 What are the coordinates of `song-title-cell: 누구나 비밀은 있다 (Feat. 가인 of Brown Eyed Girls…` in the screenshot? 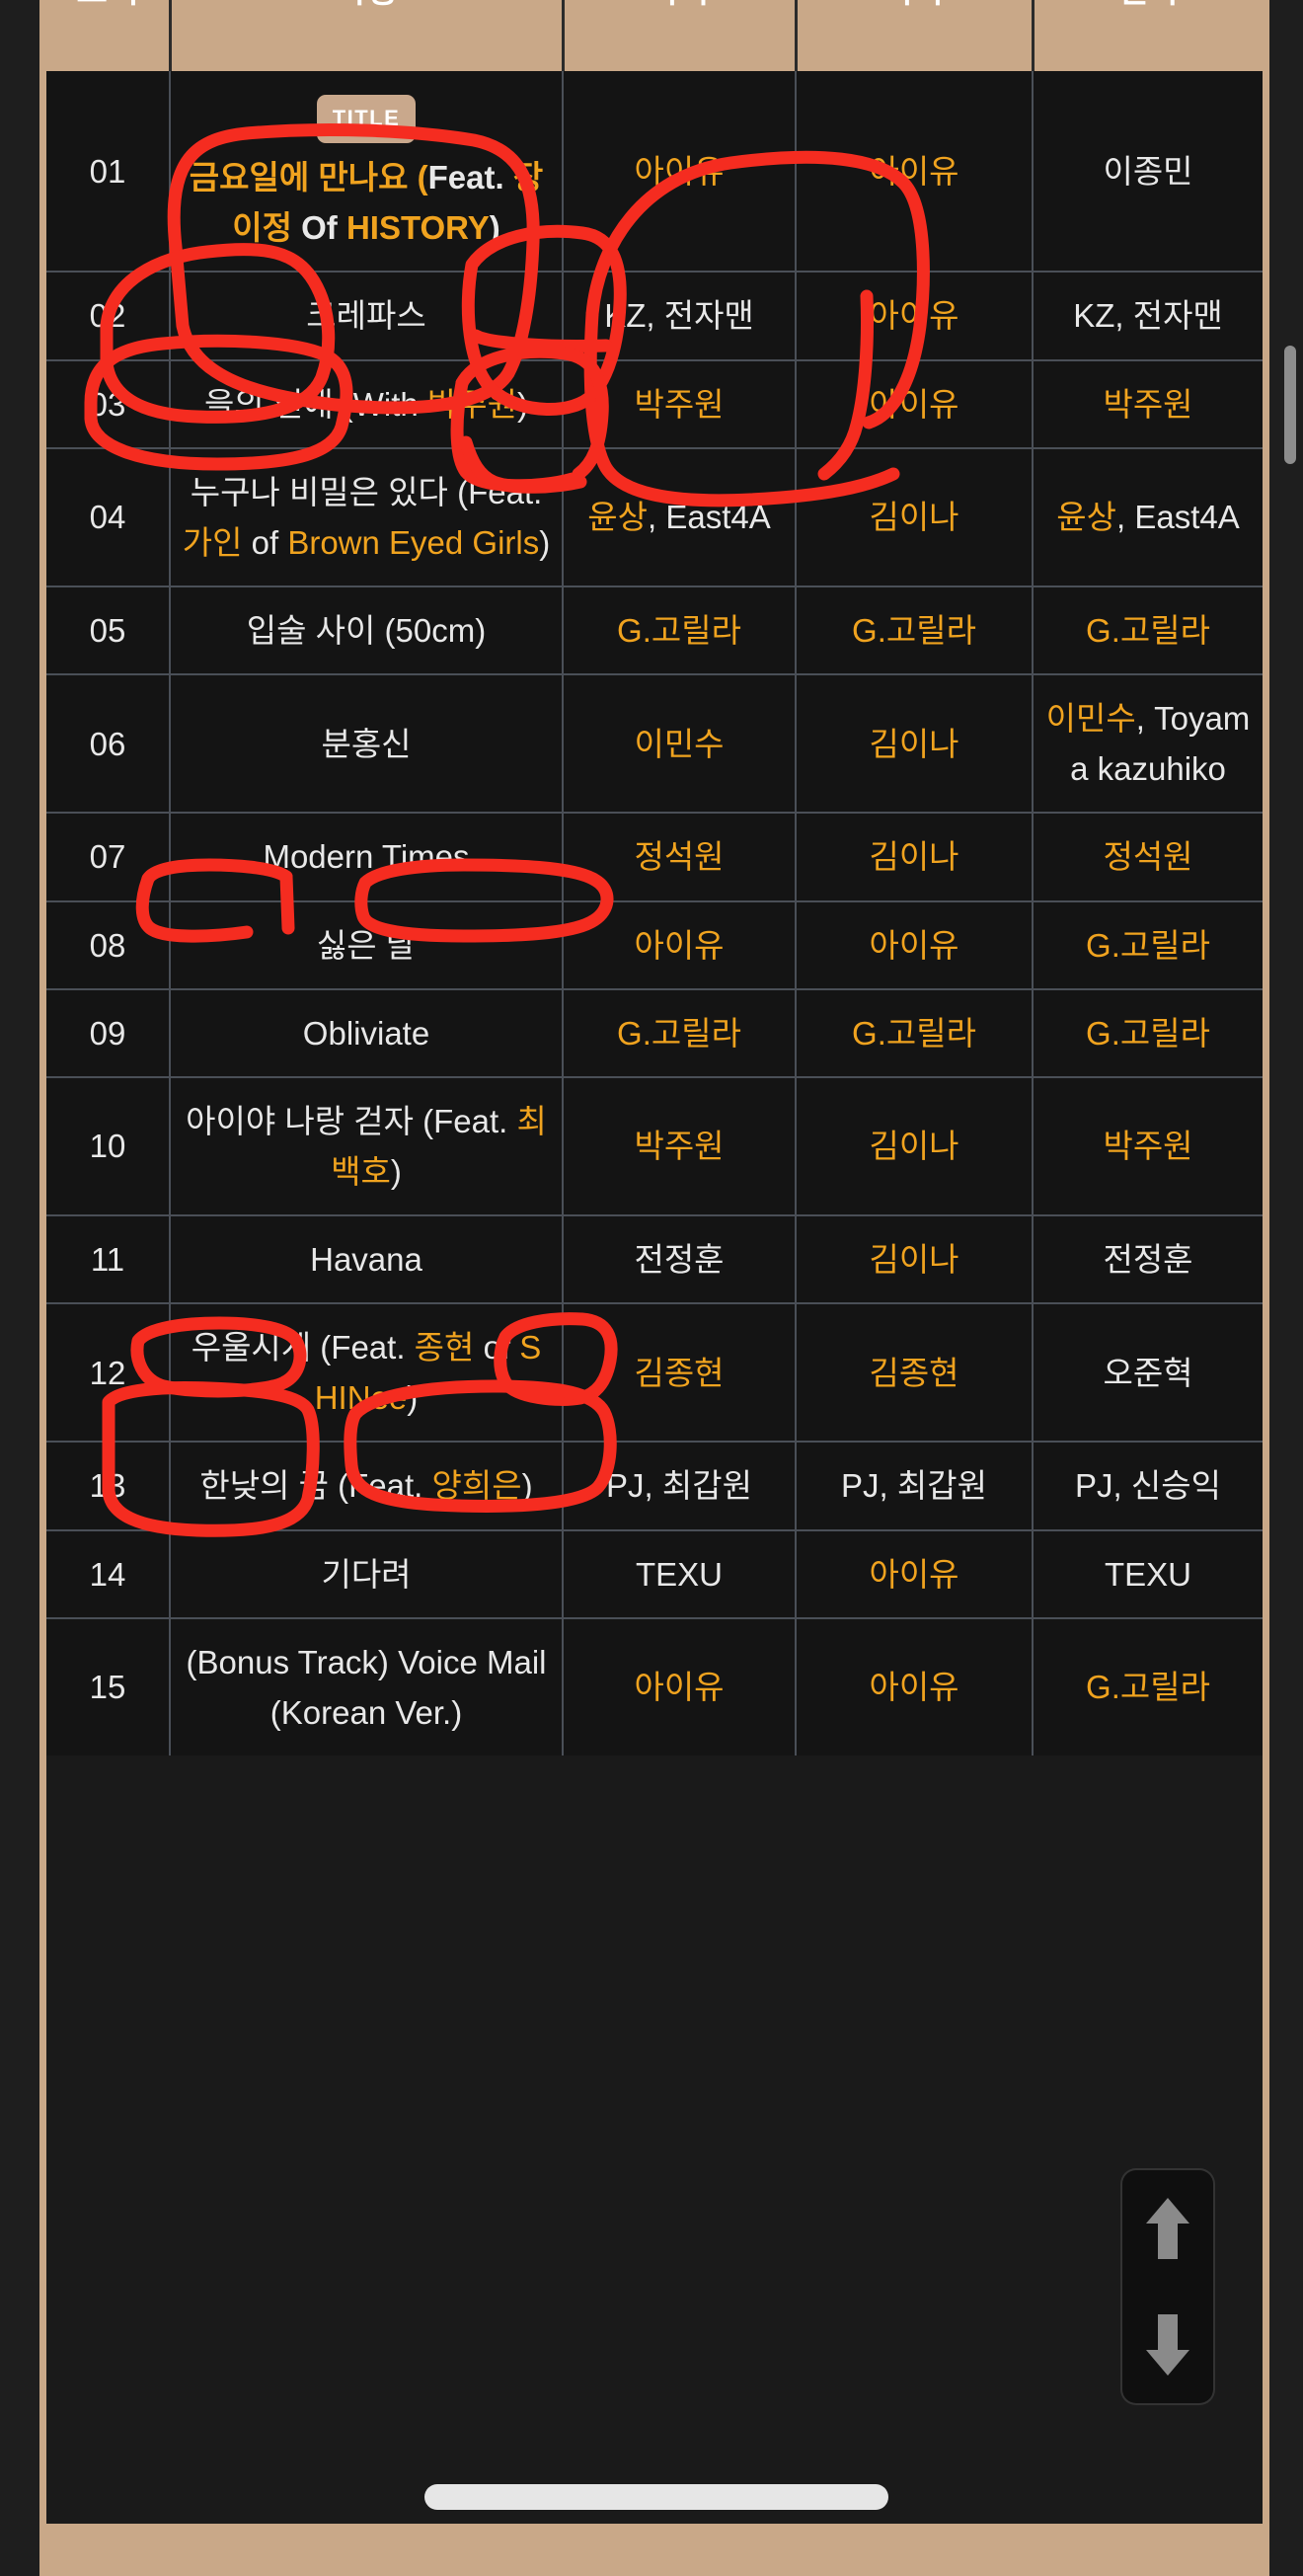 It's located at (367, 516).